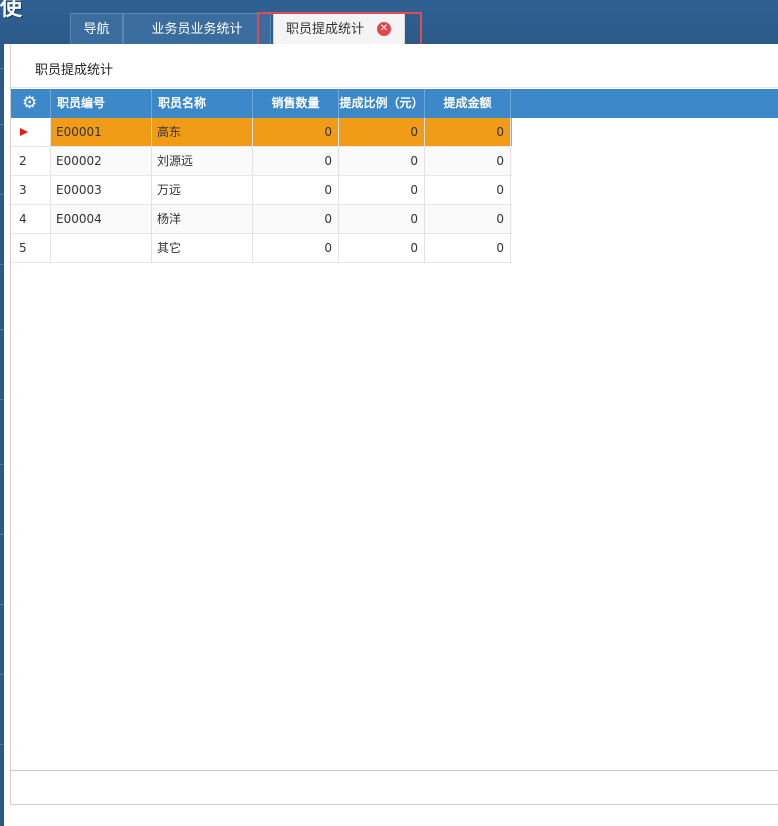 This screenshot has height=826, width=778. What do you see at coordinates (24, 132) in the screenshot?
I see `current-row-arrow-icon` at bounding box center [24, 132].